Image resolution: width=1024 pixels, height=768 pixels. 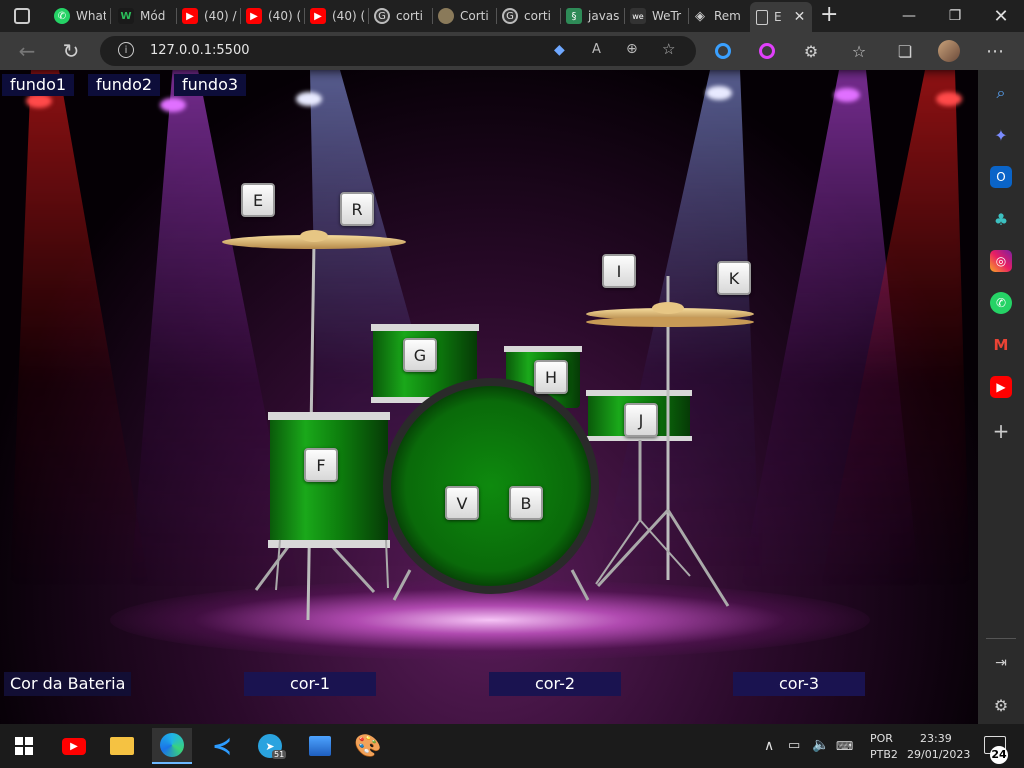 I want to click on tab-youtube-1: ▶ (40) /, so click(x=210, y=16).